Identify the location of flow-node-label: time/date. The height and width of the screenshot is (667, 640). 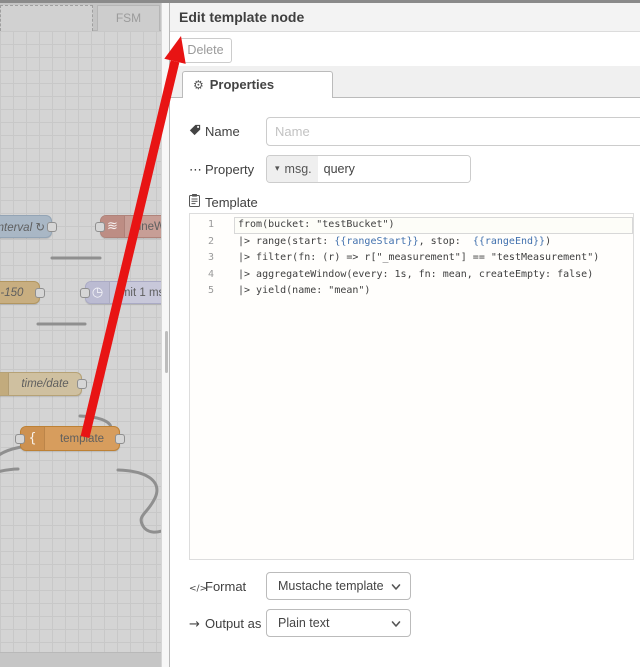
(45, 384).